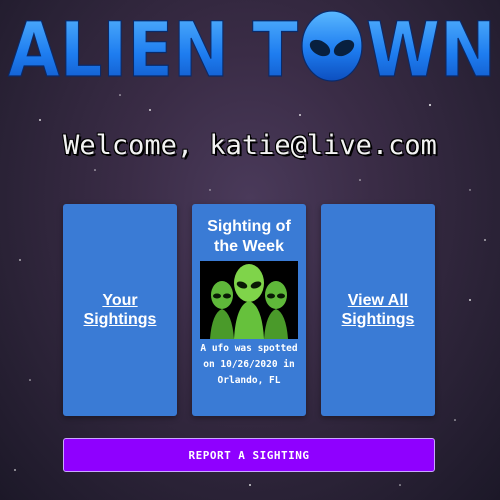  Describe the element at coordinates (250, 145) in the screenshot. I see `welcome-message: Welcome, katie@live.com` at that location.